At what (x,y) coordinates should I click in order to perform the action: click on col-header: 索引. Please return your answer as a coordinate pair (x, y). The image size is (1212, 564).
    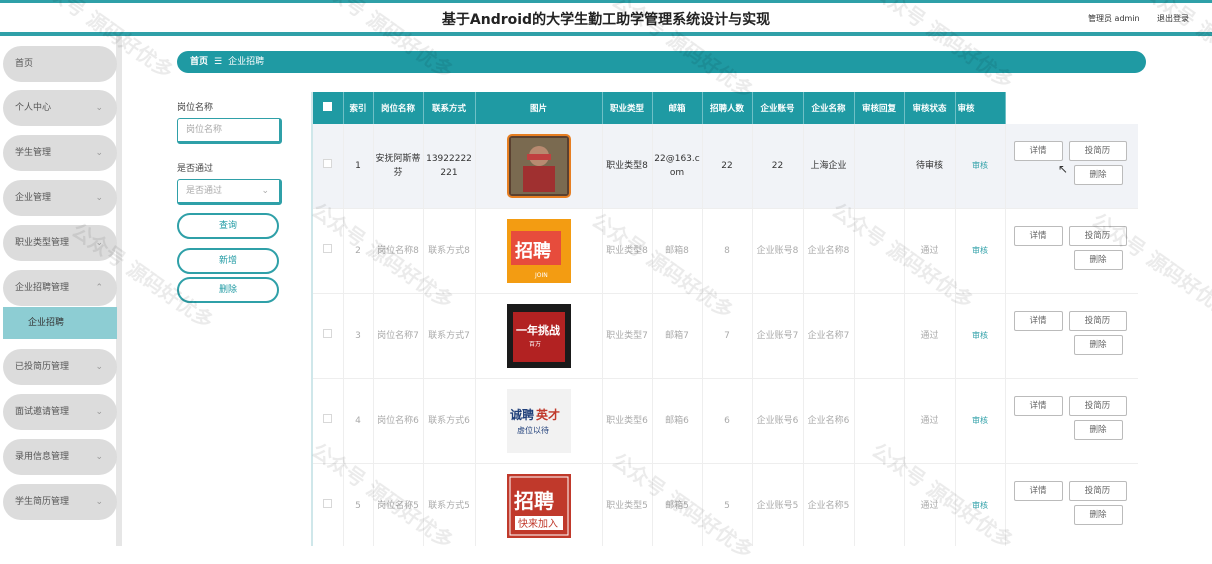
    Looking at the image, I should click on (358, 108).